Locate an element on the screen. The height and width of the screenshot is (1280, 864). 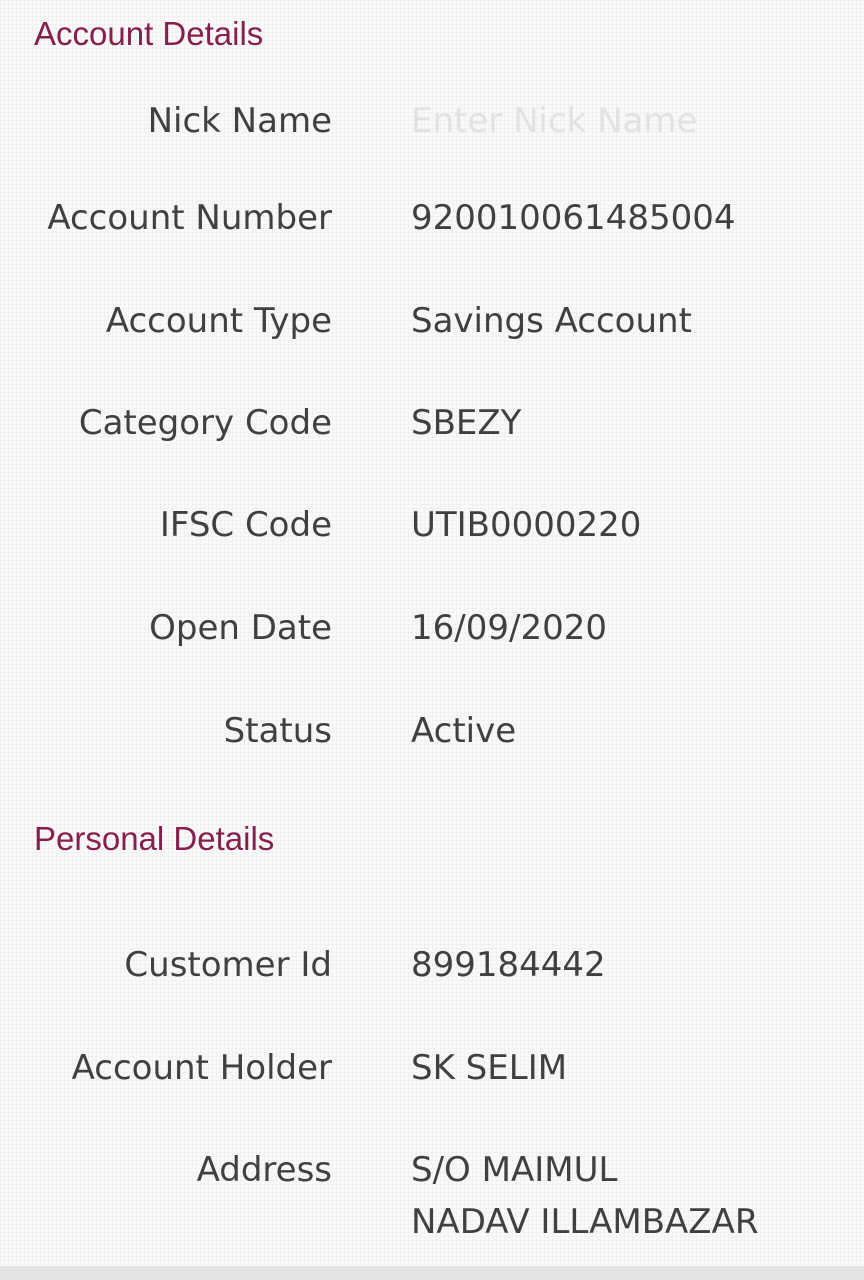
open-date-label: Open Date is located at coordinates (240, 628).